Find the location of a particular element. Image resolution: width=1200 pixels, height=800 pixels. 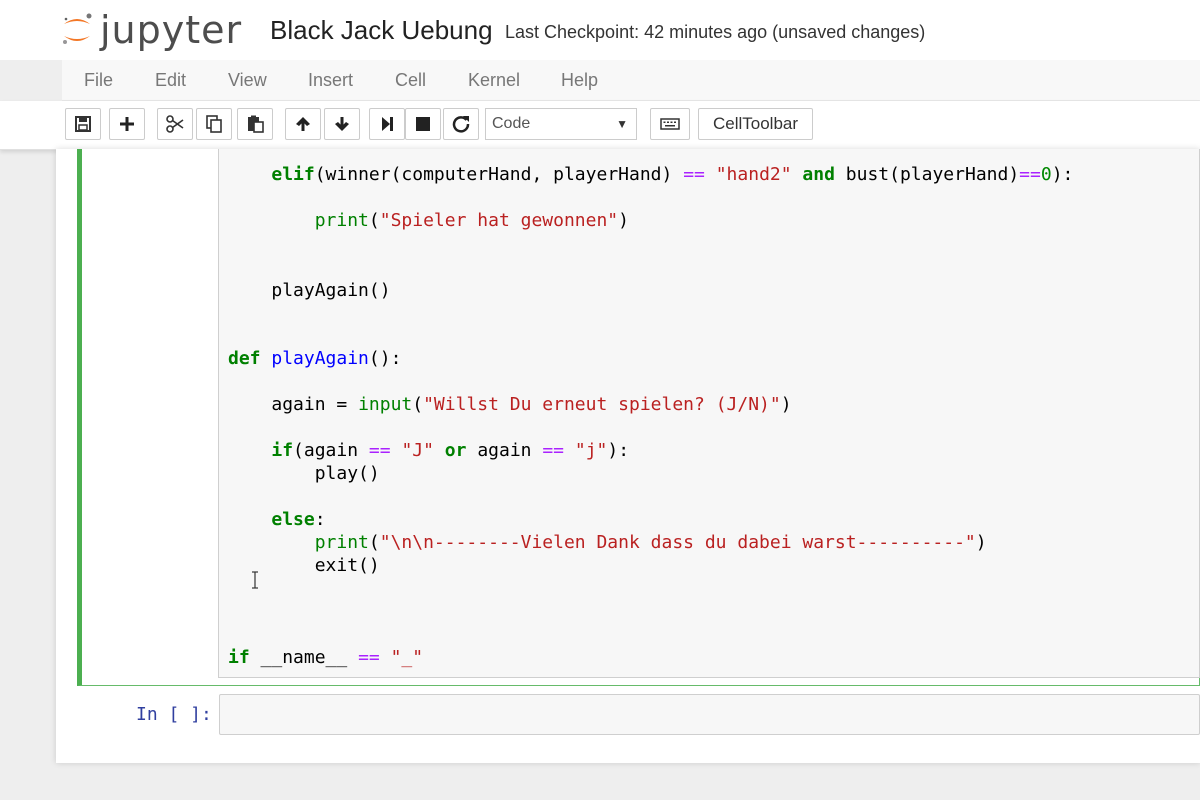

copy-icon is located at coordinates (214, 124).